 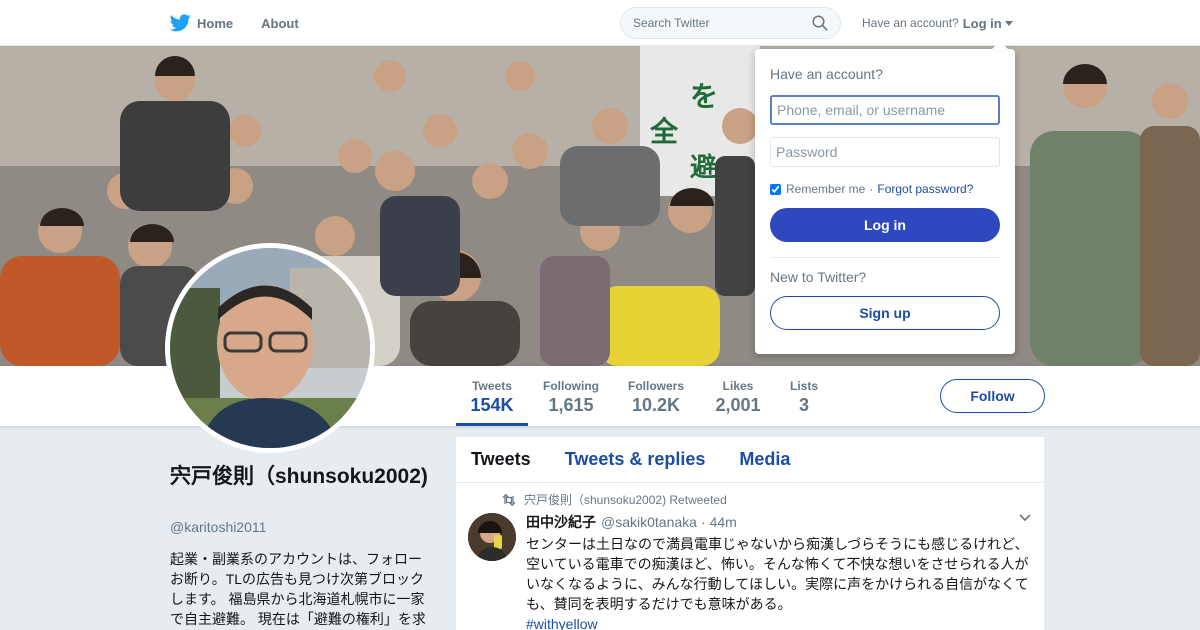 What do you see at coordinates (1000, 45) in the screenshot?
I see `dropdown-arrow` at bounding box center [1000, 45].